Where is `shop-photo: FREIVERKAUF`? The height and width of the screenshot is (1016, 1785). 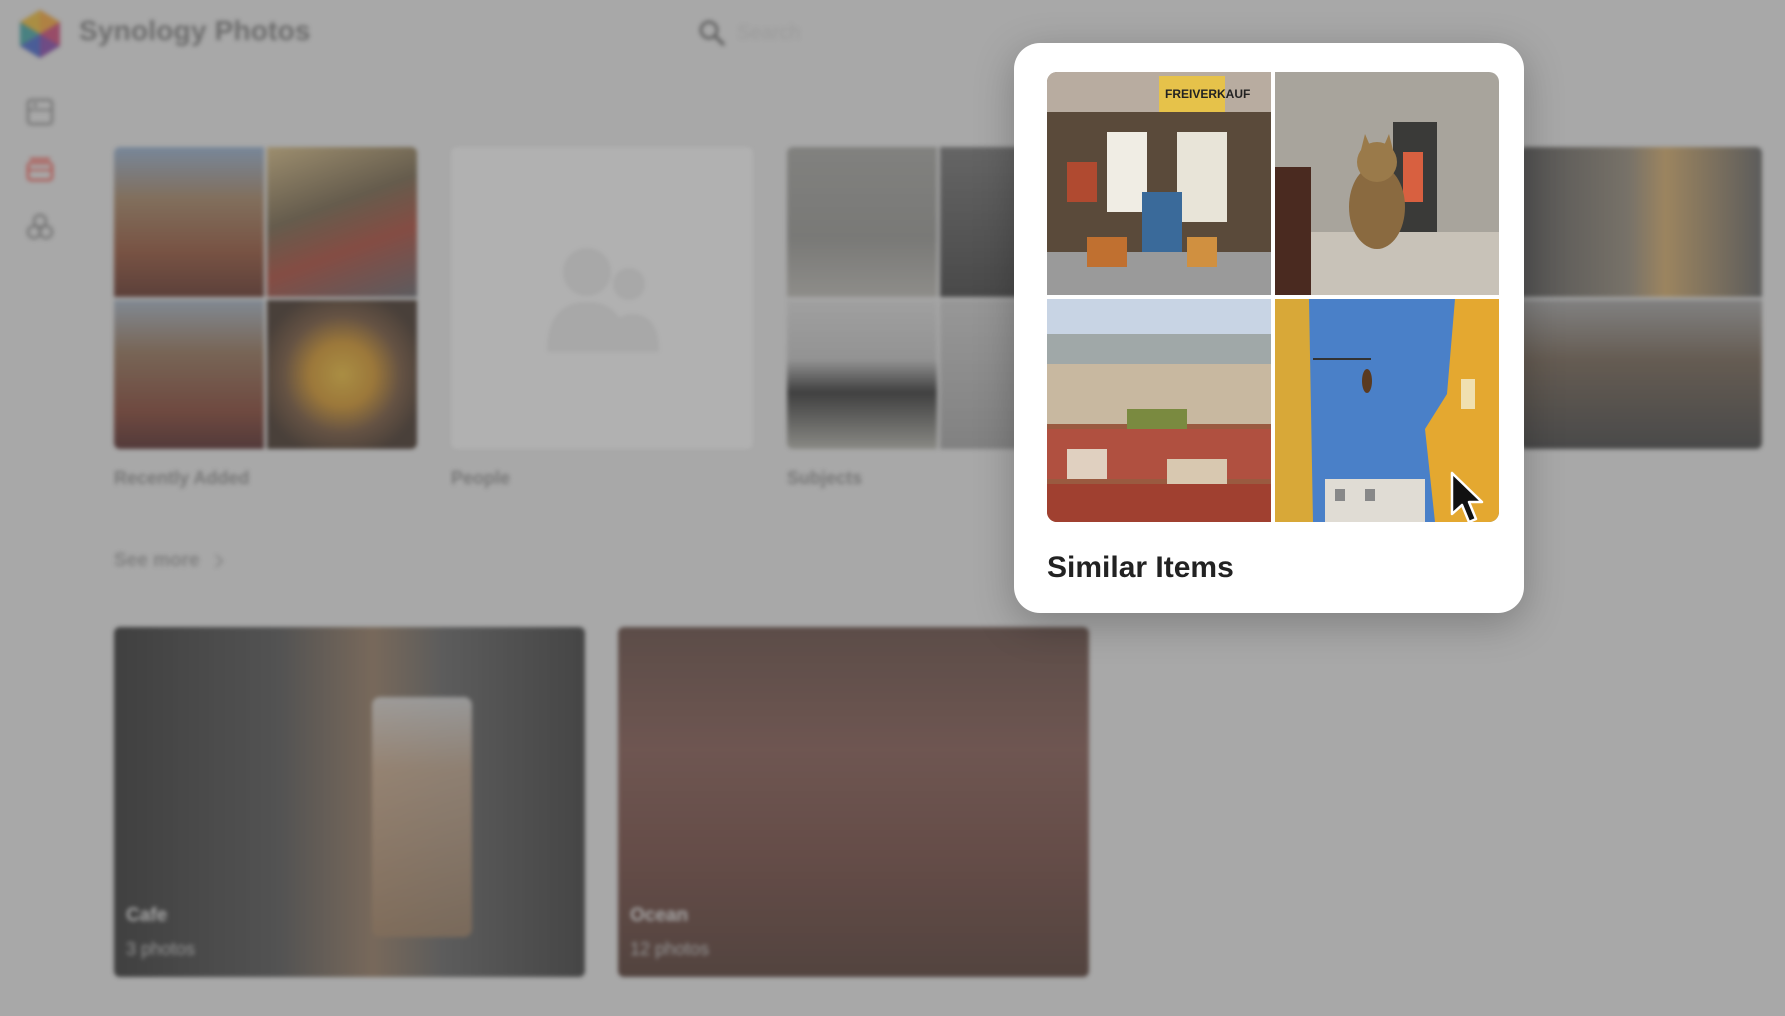
shop-photo: FREIVERKAUF is located at coordinates (1159, 183).